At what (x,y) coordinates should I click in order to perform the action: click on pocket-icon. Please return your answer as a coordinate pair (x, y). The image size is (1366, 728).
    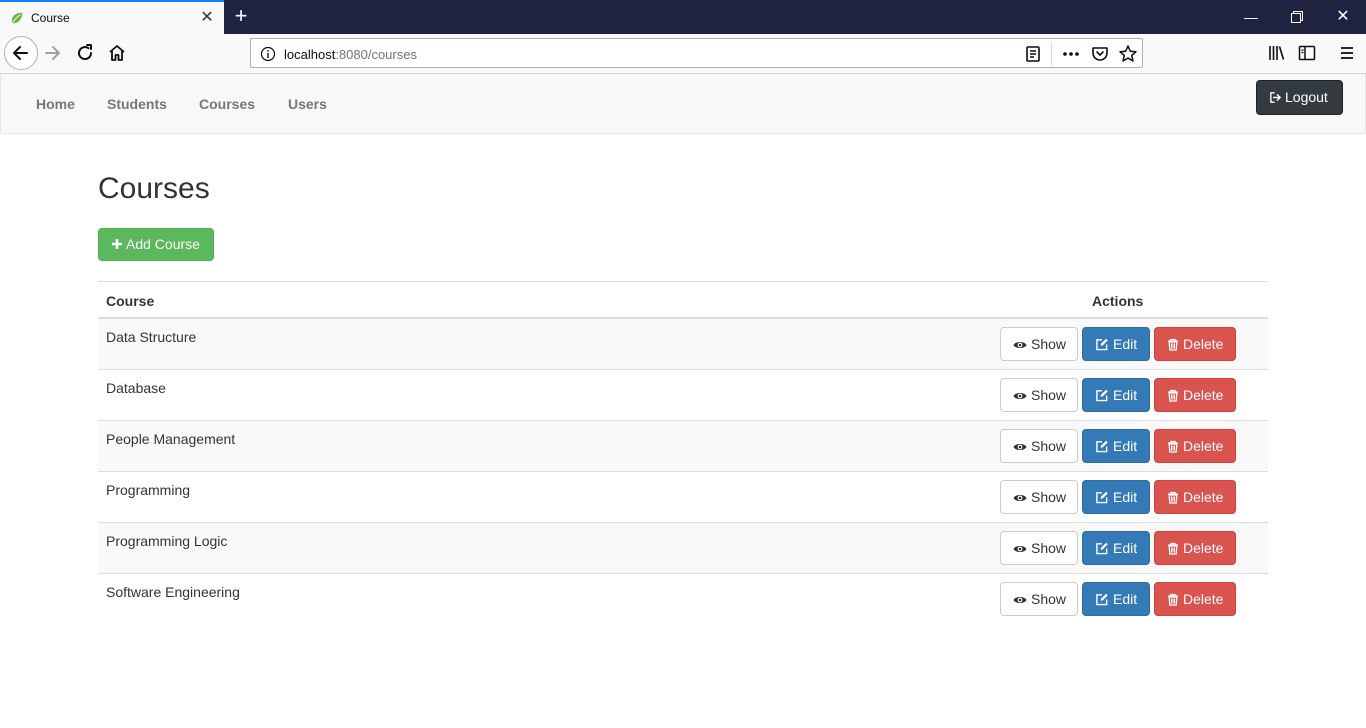
    Looking at the image, I should click on (1100, 54).